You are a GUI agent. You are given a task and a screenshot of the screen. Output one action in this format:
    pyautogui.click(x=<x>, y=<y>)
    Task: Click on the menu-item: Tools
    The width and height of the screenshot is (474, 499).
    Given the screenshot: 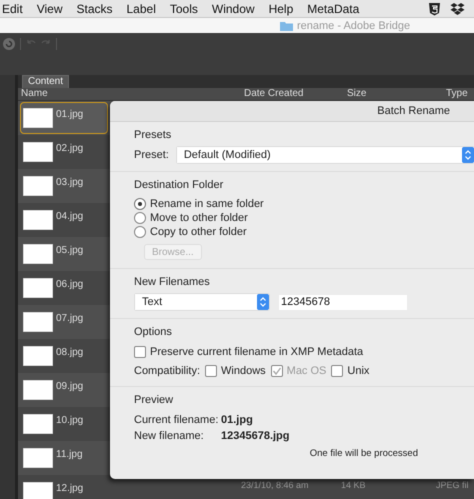 What is the action you would take?
    pyautogui.click(x=184, y=9)
    